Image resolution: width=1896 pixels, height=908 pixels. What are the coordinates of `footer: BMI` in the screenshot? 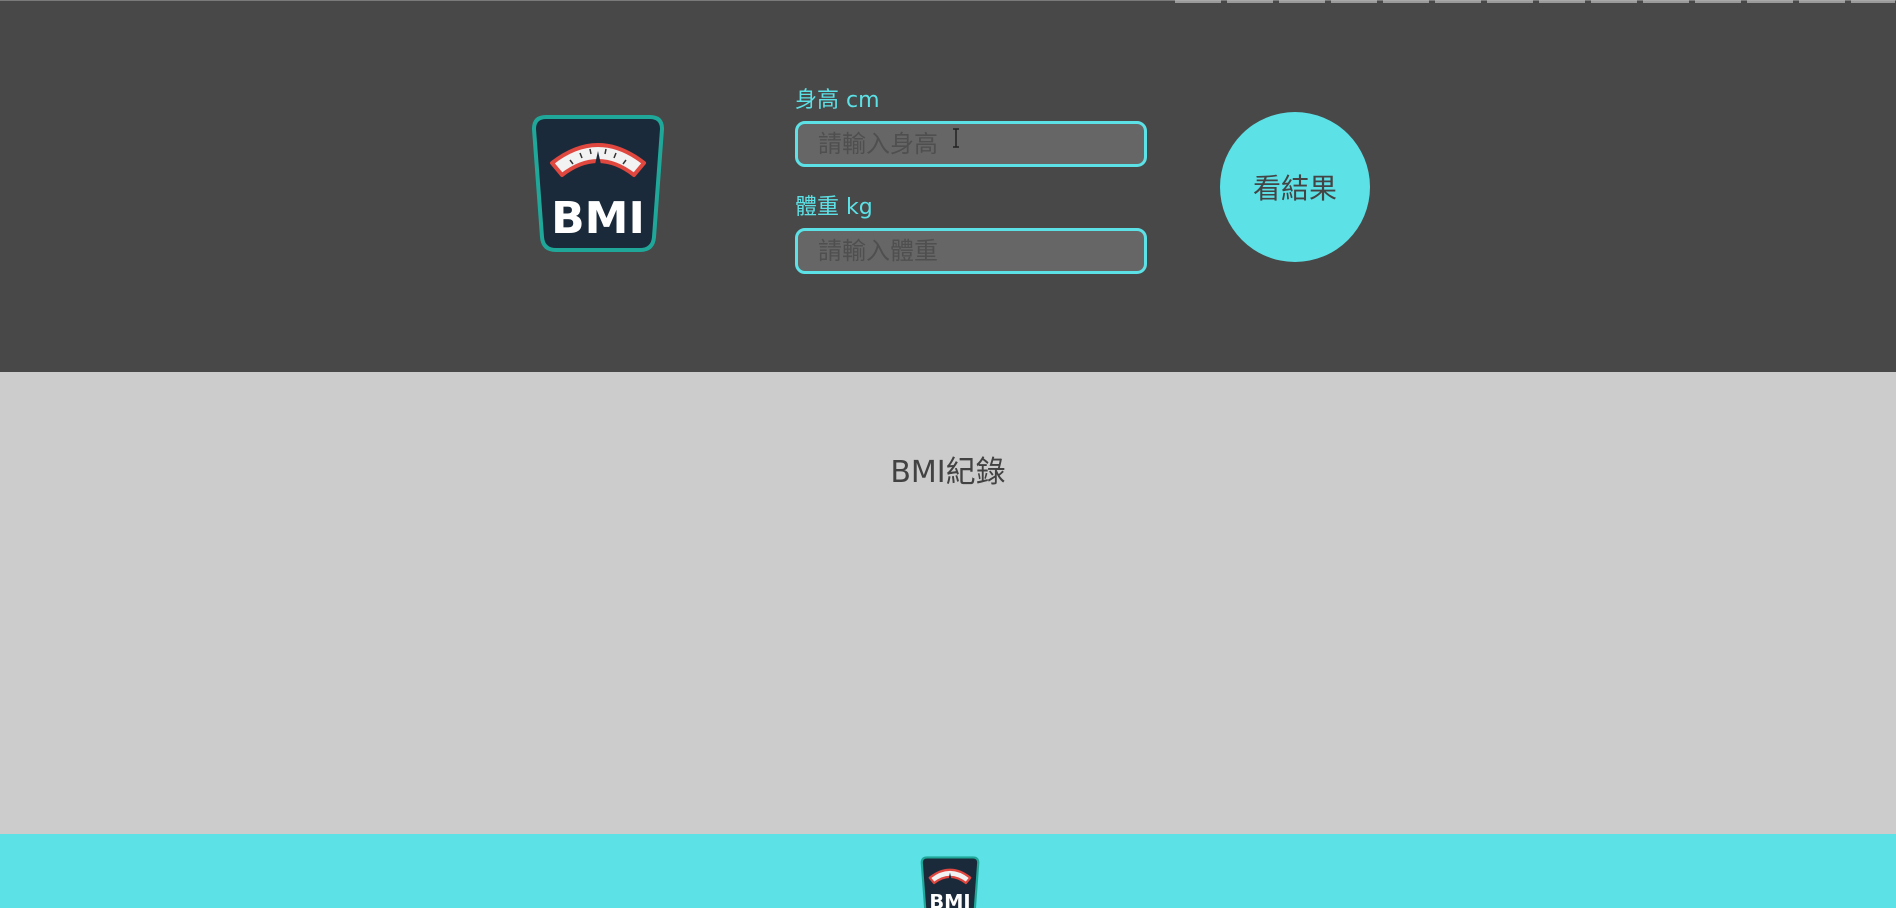 It's located at (948, 871).